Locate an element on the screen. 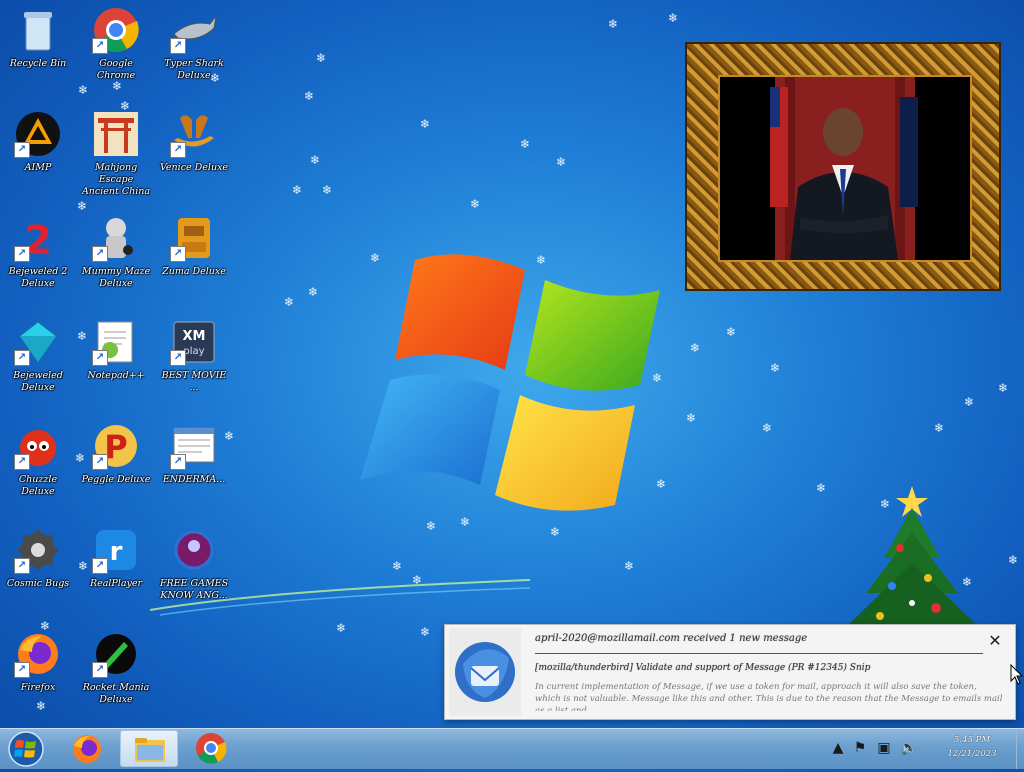 This screenshot has width=1024, height=772. recycle-bin-icon is located at coordinates (38, 30).